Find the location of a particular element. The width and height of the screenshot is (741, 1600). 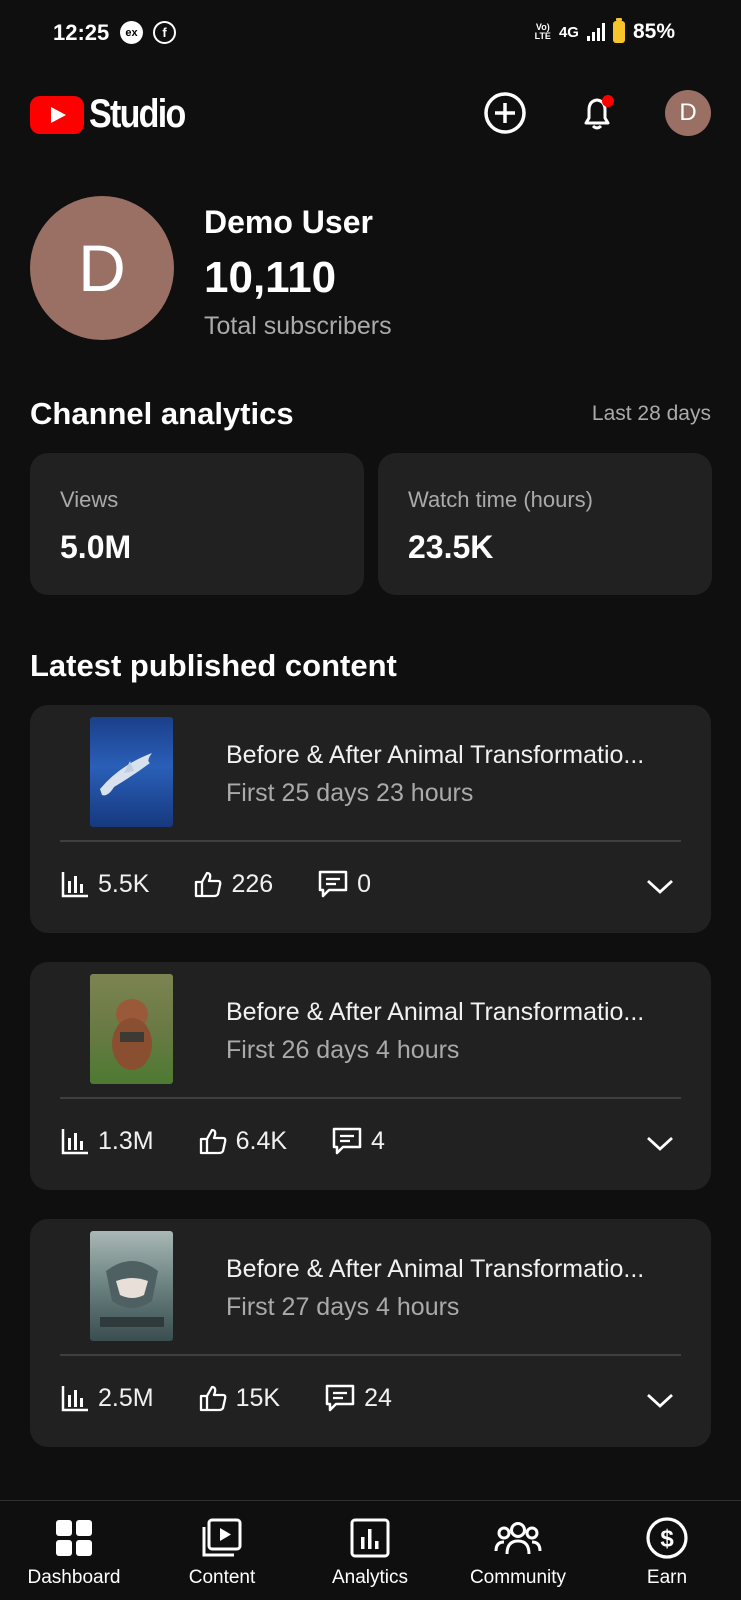

comments-count: 4 is located at coordinates (378, 1140).